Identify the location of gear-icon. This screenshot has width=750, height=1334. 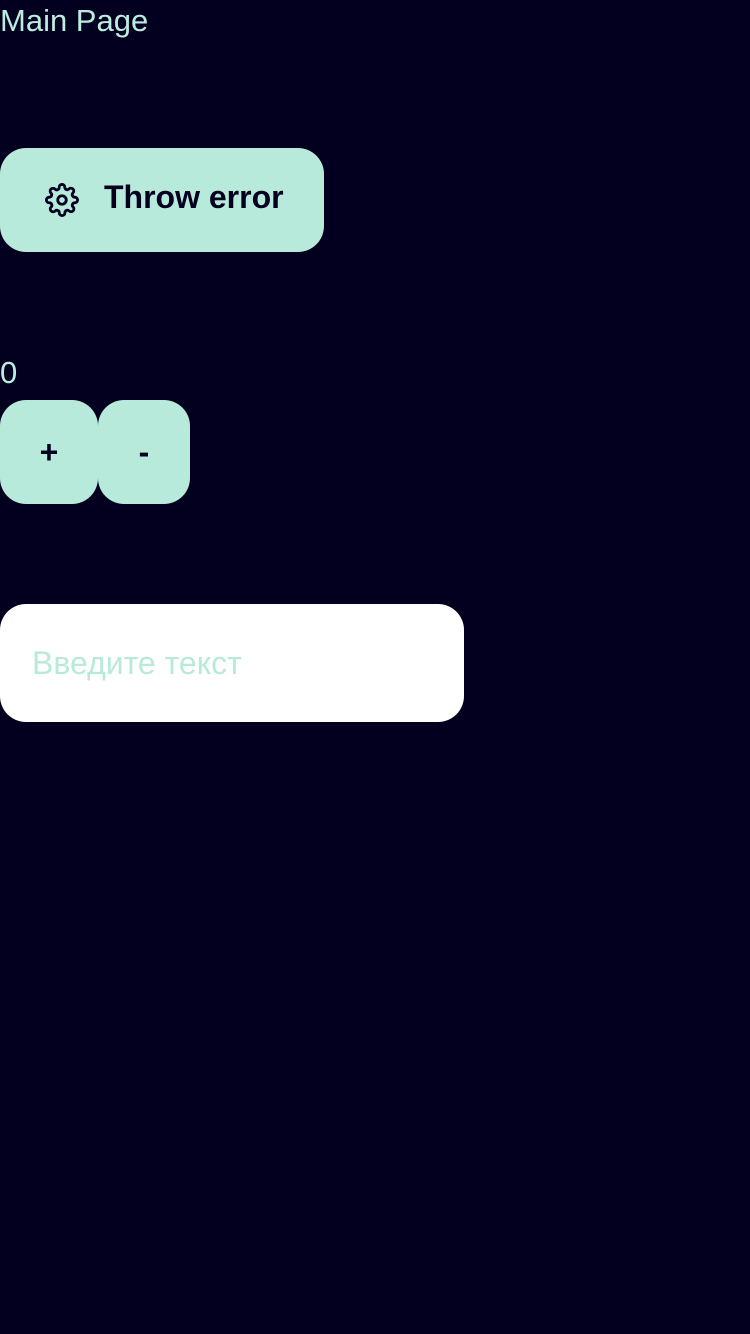
(62, 200).